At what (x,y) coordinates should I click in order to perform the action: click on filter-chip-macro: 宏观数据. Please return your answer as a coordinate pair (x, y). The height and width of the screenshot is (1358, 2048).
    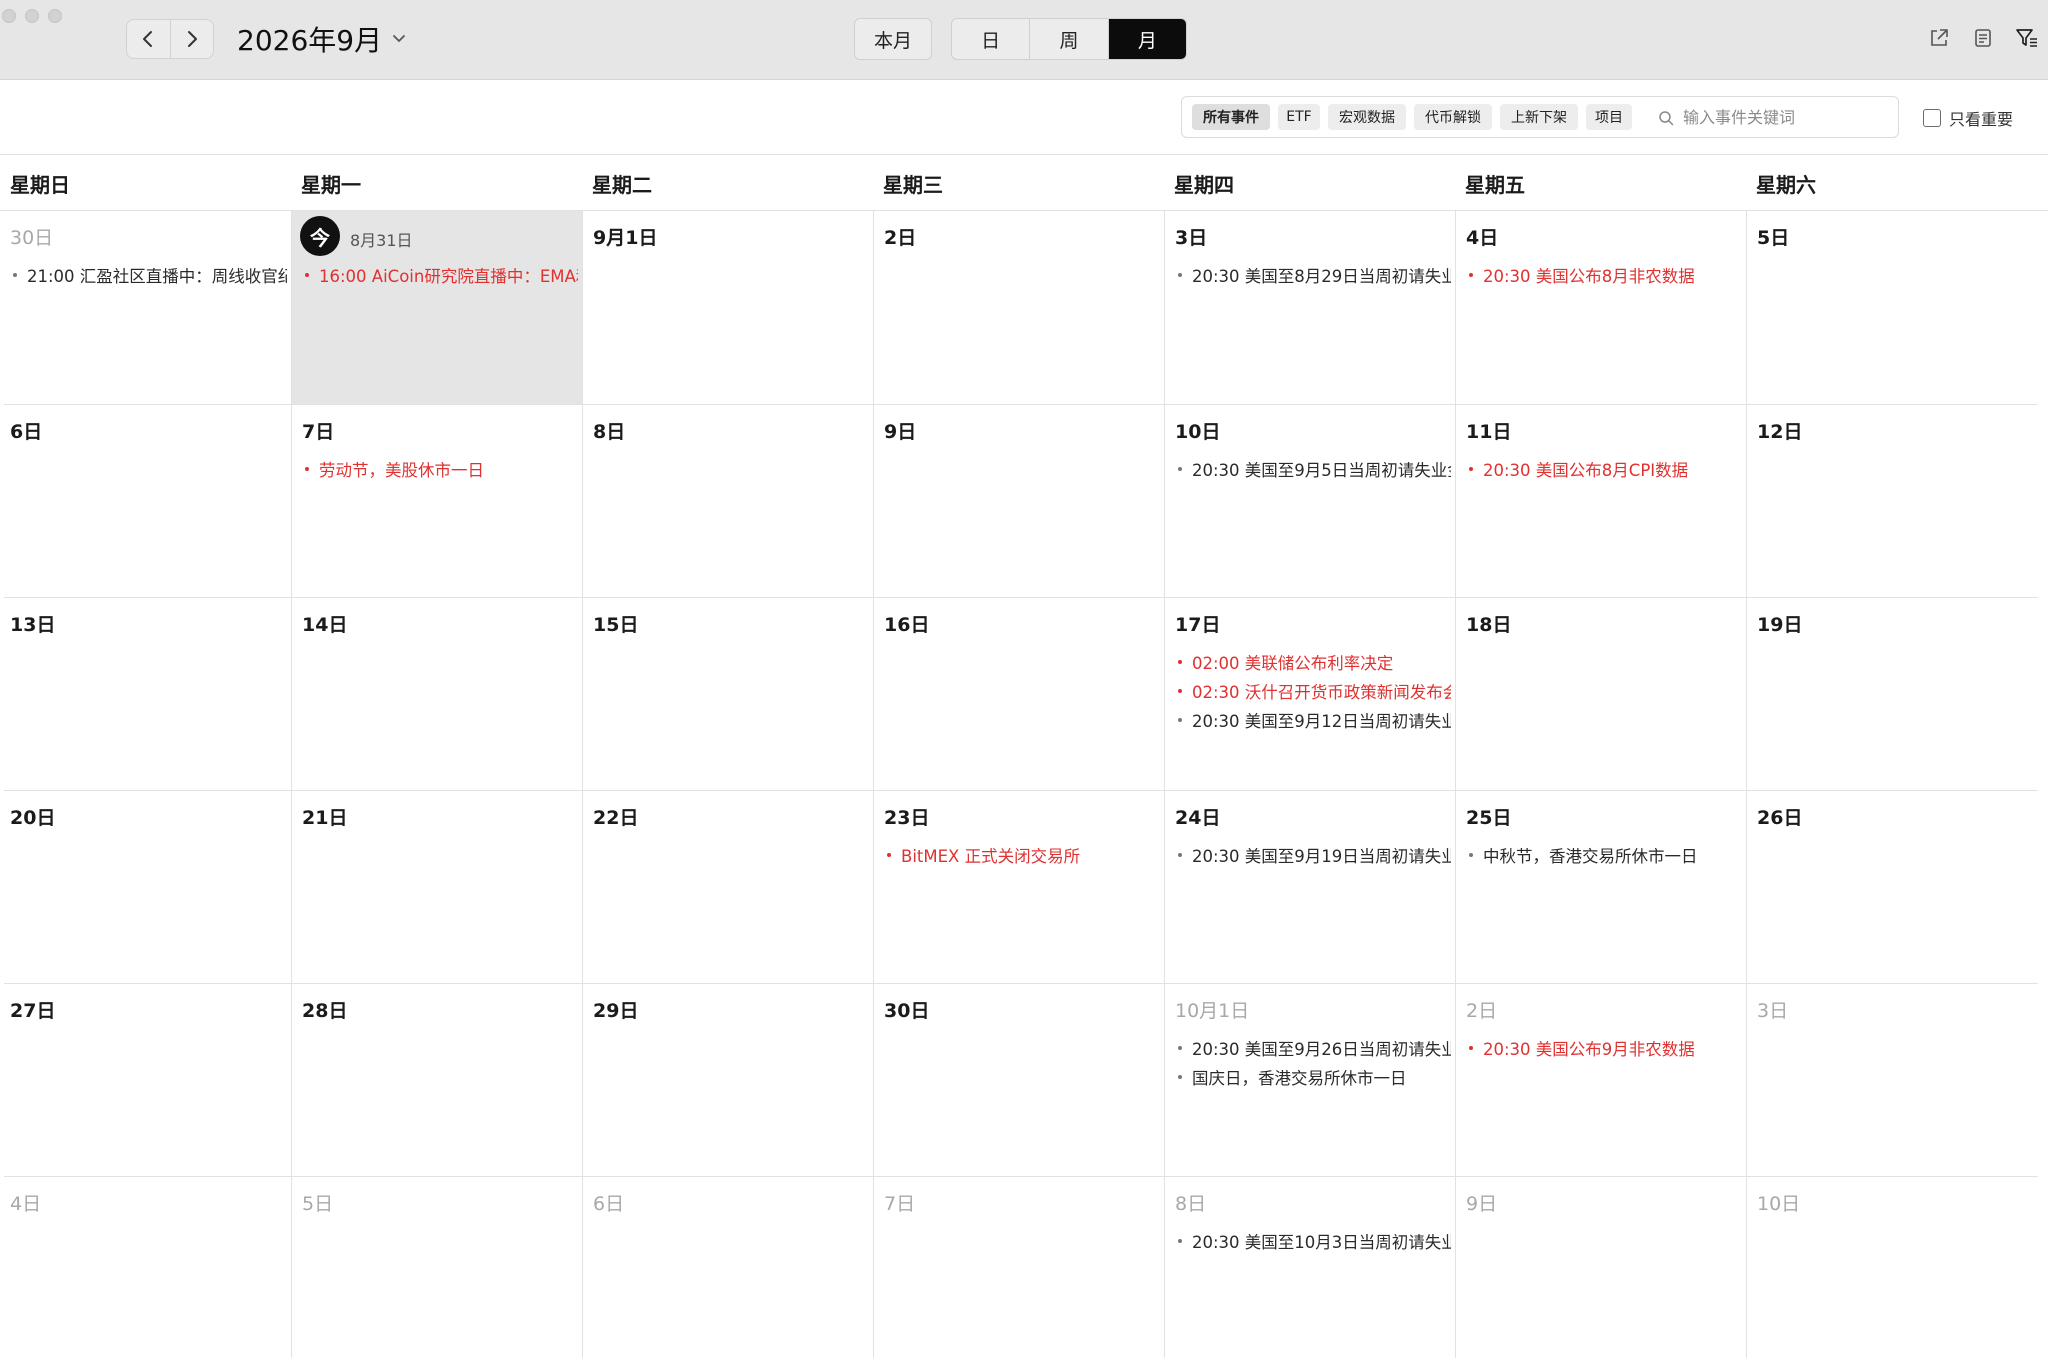
    Looking at the image, I should click on (1367, 117).